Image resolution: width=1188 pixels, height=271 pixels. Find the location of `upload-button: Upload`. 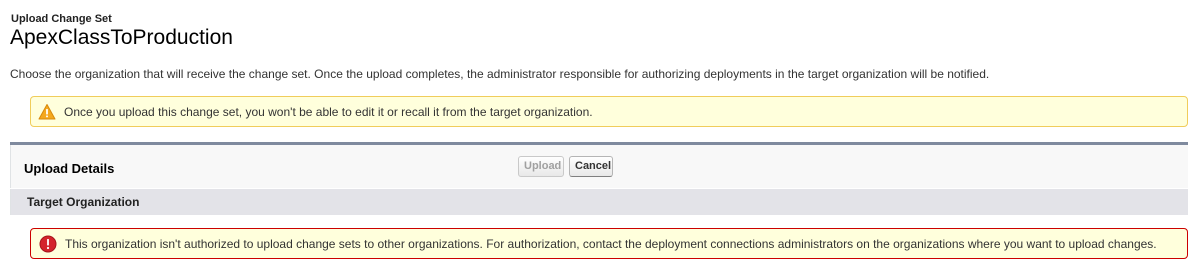

upload-button: Upload is located at coordinates (541, 166).